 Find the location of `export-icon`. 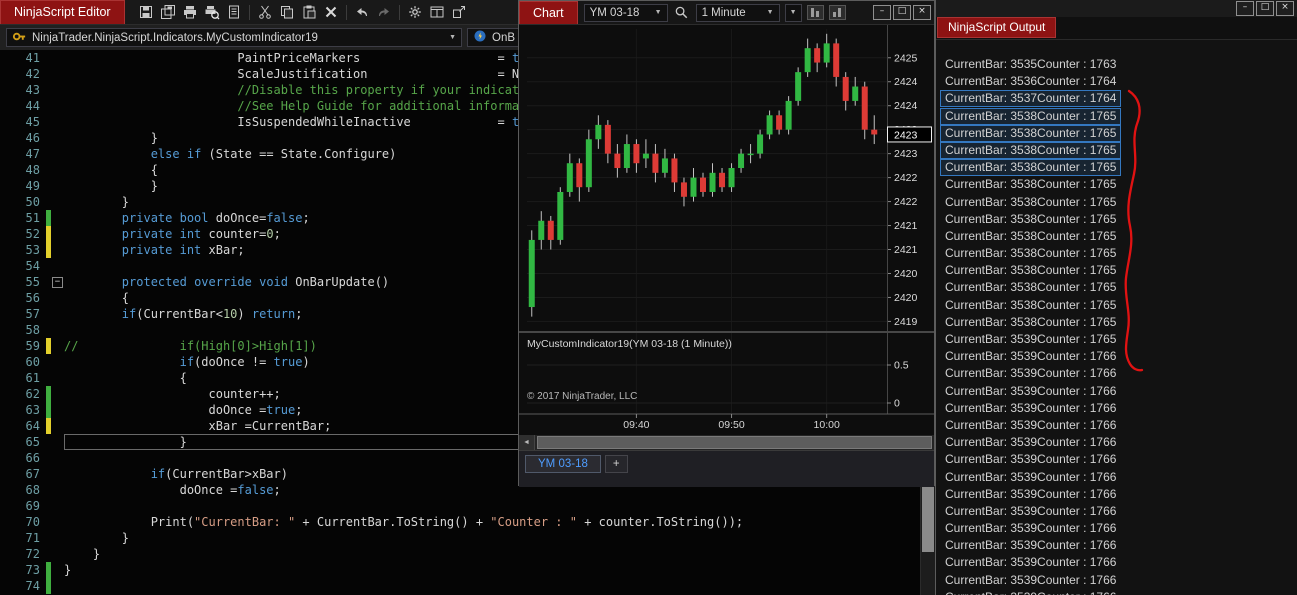

export-icon is located at coordinates (458, 12).